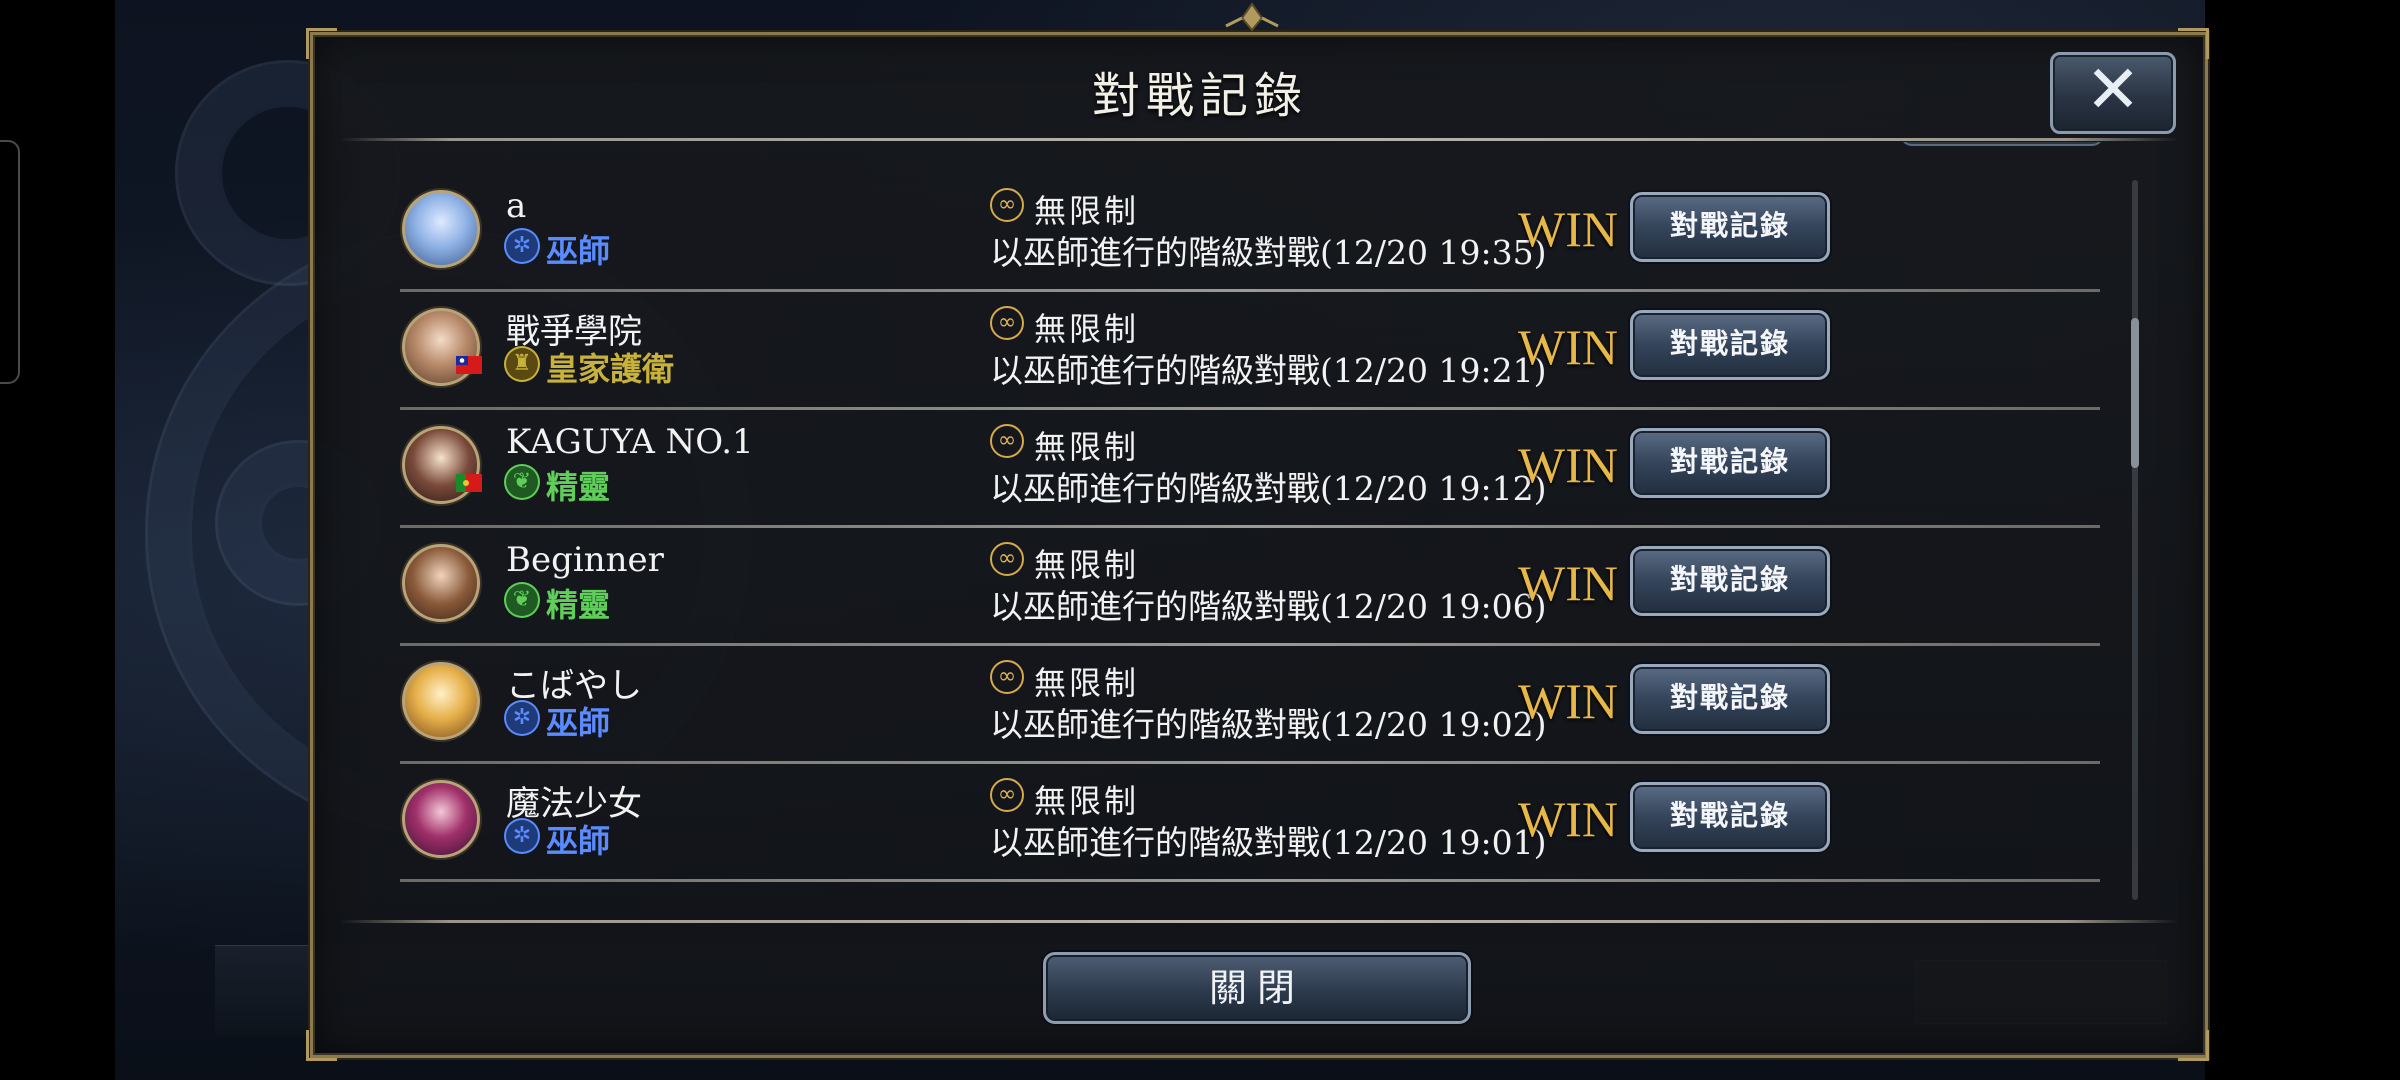 The height and width of the screenshot is (1080, 2400). Describe the element at coordinates (1268, 724) in the screenshot. I see `battle-description: 以巫師進行的階級對戰(12/20 19:02)` at that location.